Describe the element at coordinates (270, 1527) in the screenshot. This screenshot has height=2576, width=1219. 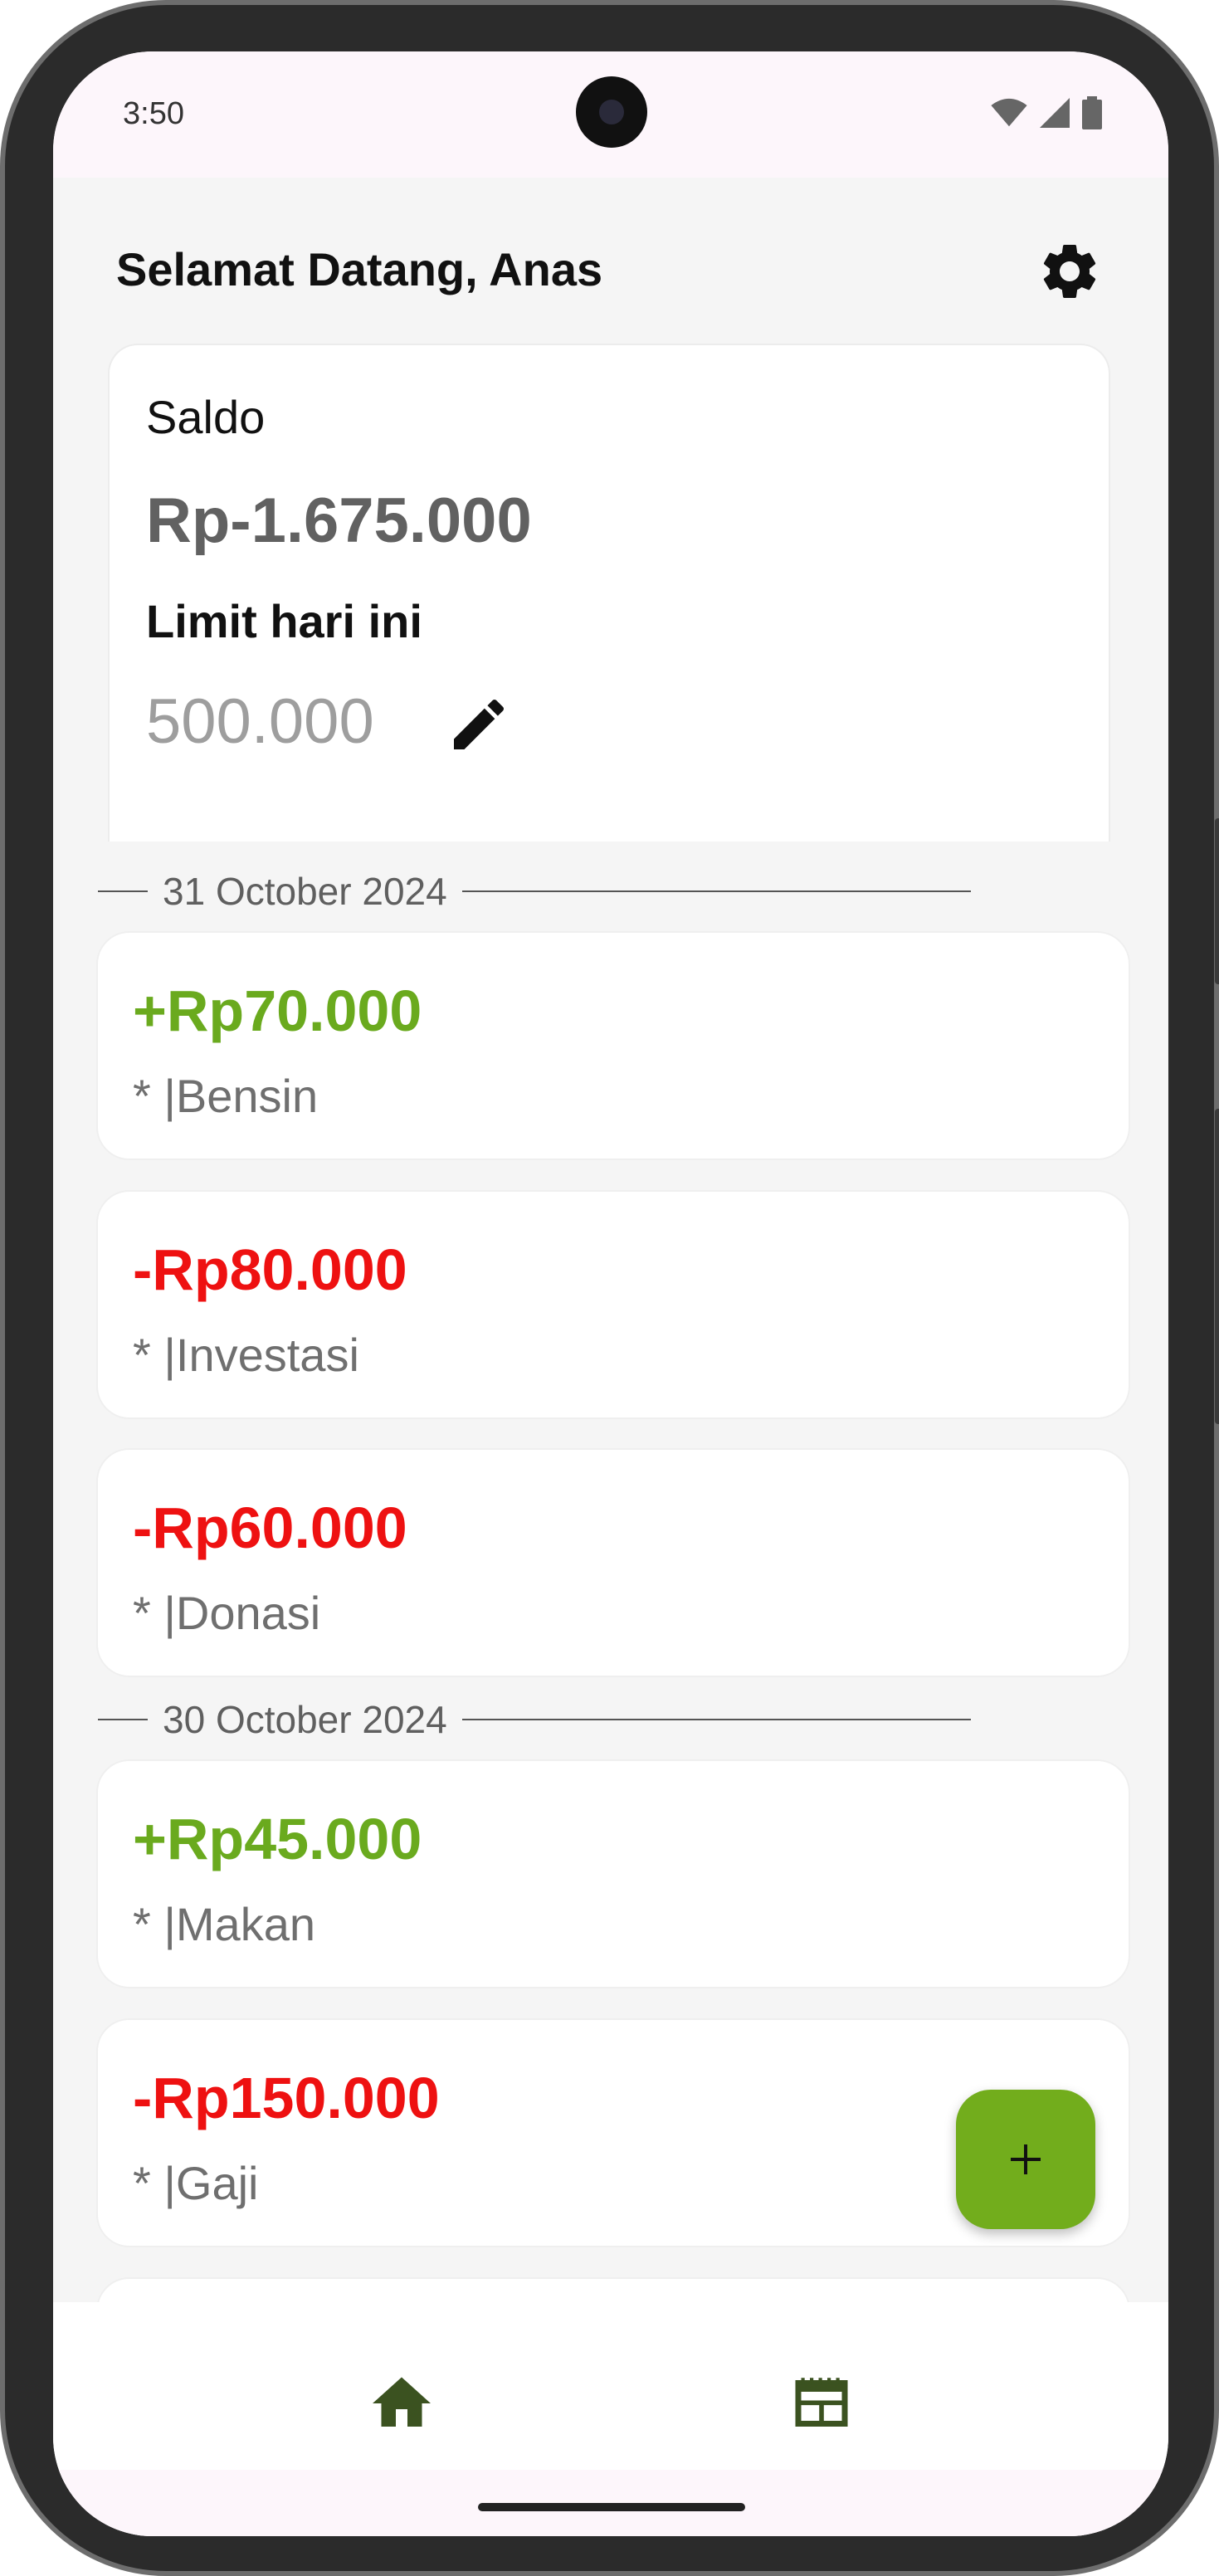
I see `transaction-amount: -Rp60.000` at that location.